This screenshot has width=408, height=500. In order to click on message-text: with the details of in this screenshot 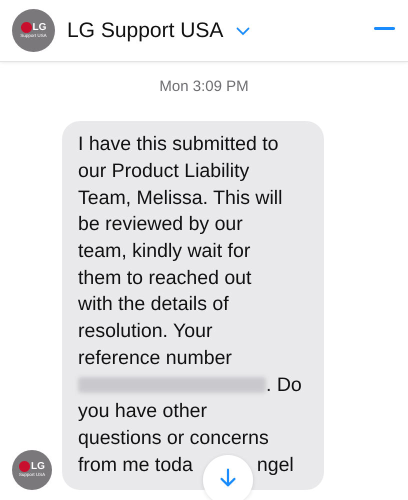, I will do `click(153, 304)`.